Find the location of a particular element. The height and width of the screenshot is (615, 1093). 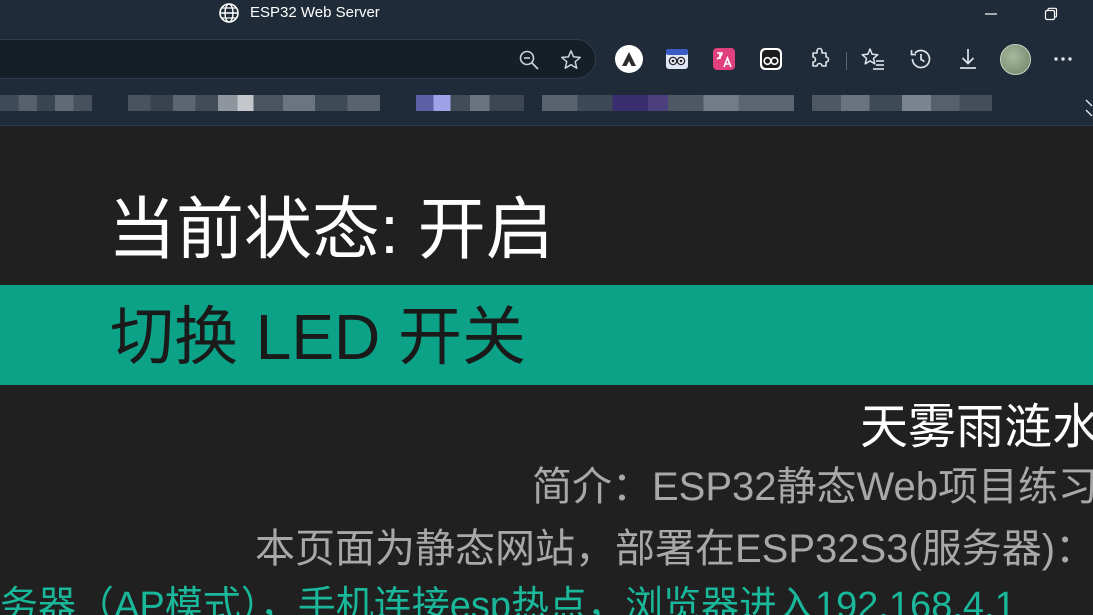

toggle-led-label: 切换 LED 开关 is located at coordinates (318, 337).